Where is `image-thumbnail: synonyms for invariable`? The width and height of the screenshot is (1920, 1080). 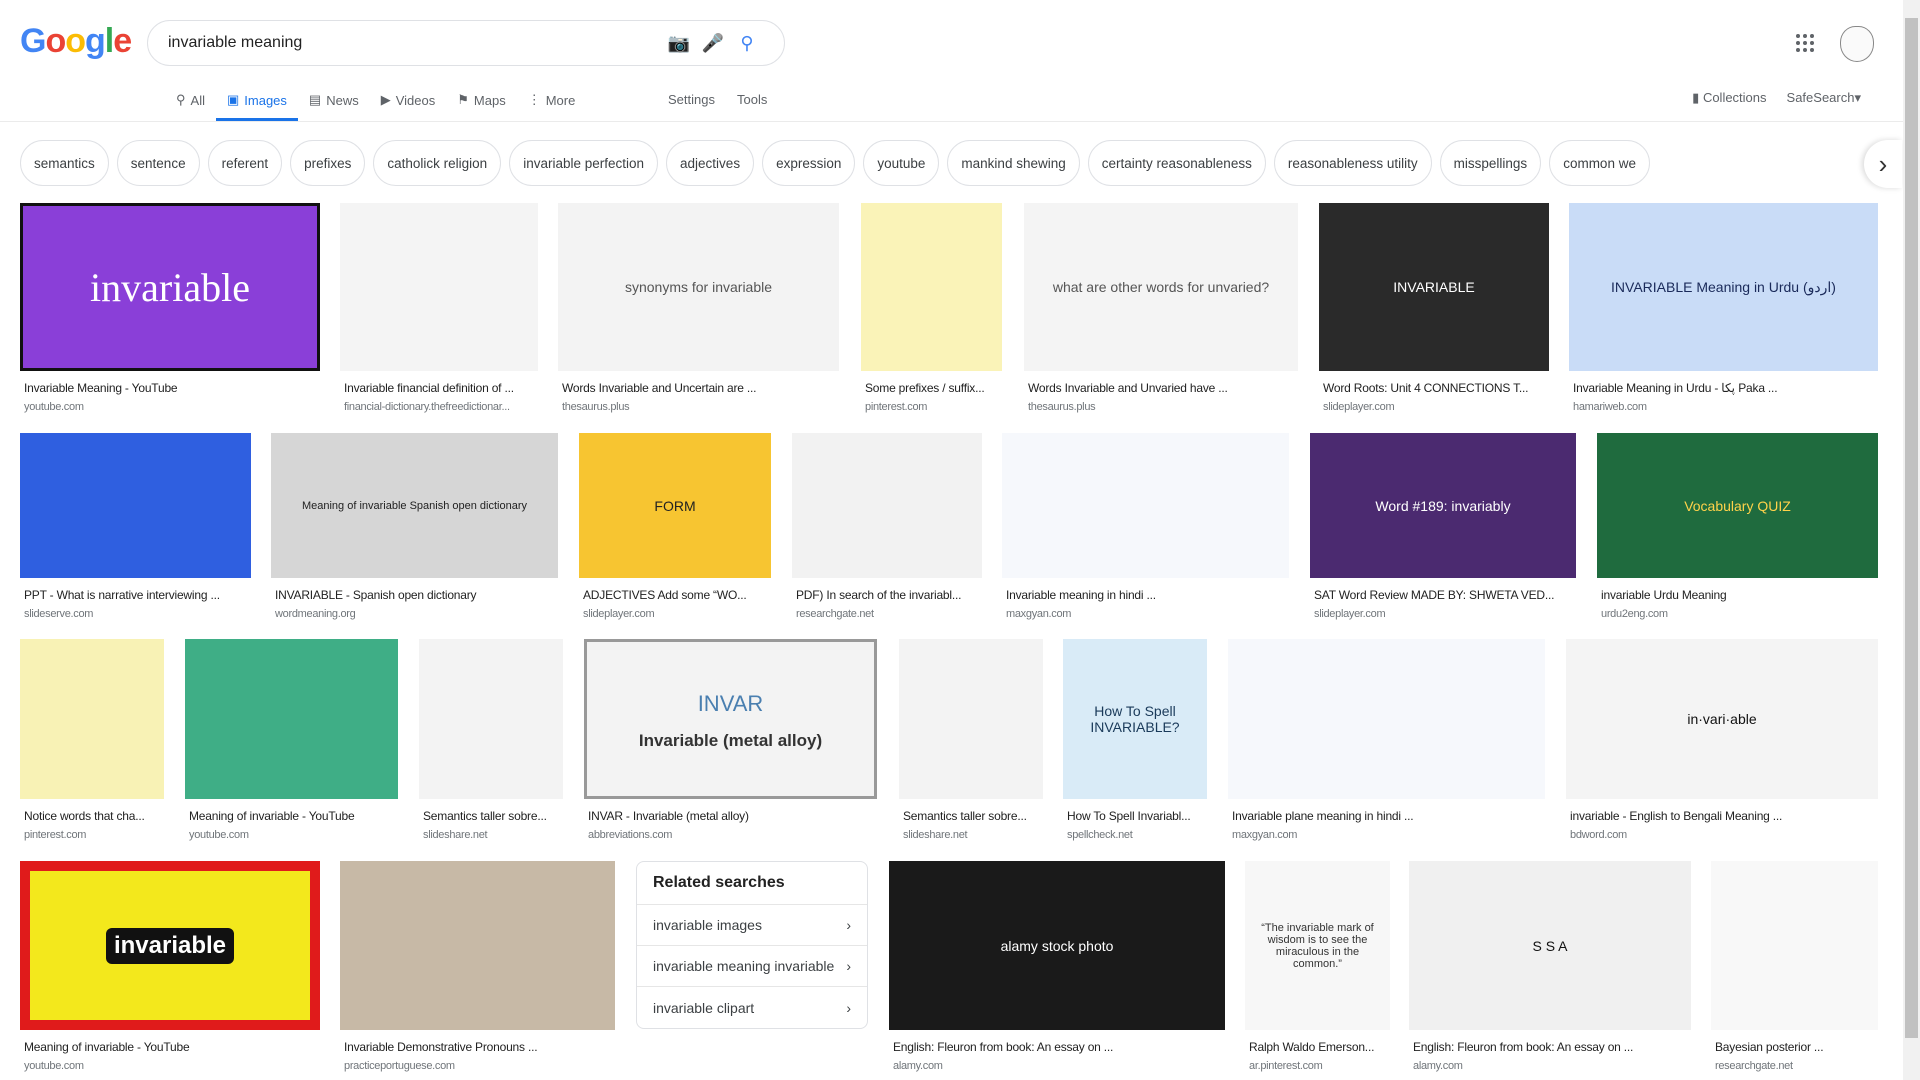
image-thumbnail: synonyms for invariable is located at coordinates (698, 287).